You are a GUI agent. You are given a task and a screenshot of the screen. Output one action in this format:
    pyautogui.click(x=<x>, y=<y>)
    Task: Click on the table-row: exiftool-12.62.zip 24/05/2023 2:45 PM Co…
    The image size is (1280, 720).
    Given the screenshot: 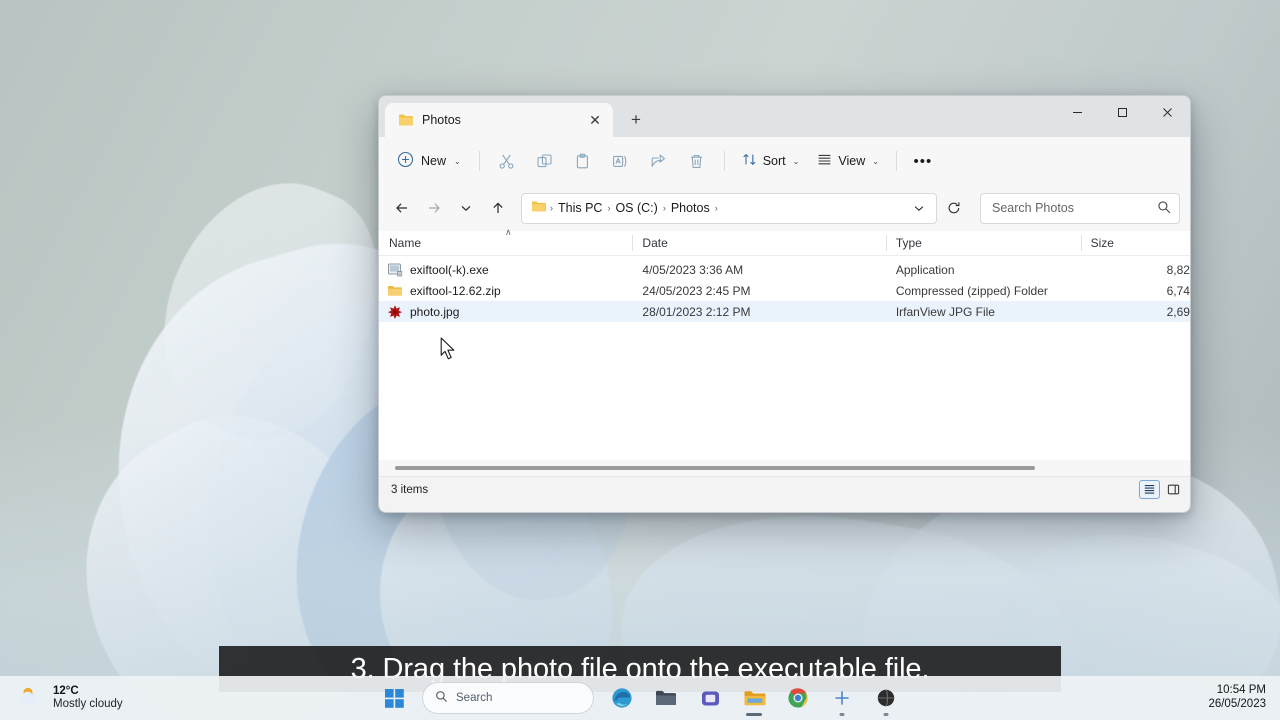 What is the action you would take?
    pyautogui.click(x=784, y=290)
    